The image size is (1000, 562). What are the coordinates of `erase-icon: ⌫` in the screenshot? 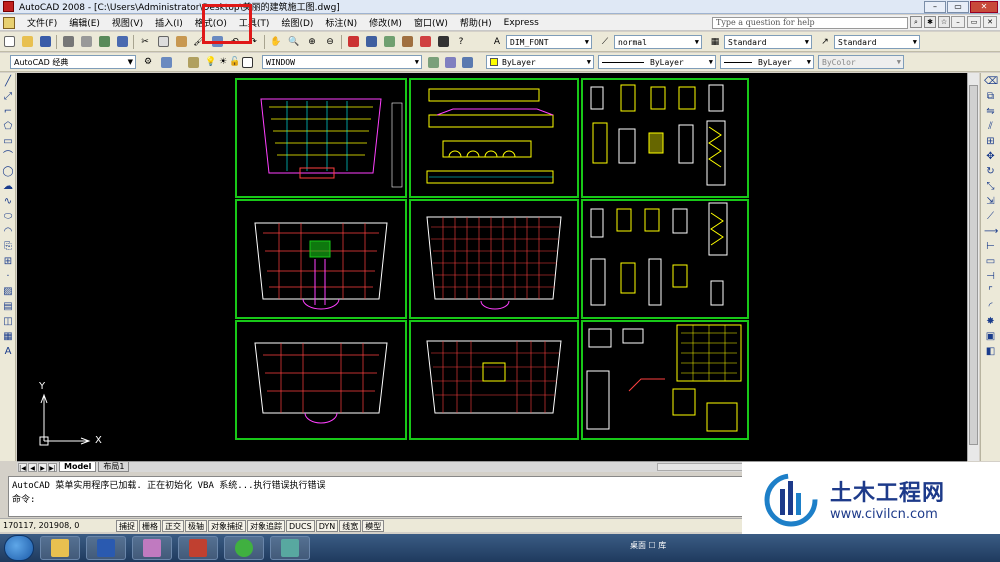 It's located at (991, 82).